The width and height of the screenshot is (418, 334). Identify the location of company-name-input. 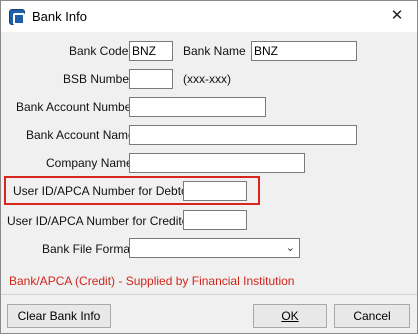
(217, 163).